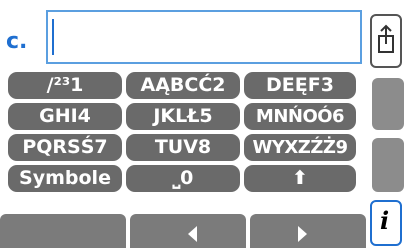 This screenshot has height=248, width=404. What do you see at coordinates (300, 147) in the screenshot?
I see `key-9: WYXZŹŻ9` at bounding box center [300, 147].